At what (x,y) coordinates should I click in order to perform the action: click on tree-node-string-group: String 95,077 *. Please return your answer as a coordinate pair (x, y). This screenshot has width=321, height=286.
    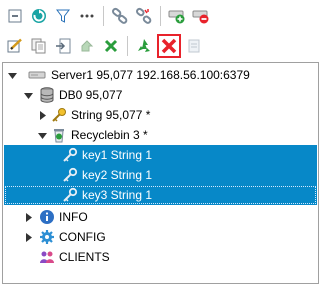
    Looking at the image, I should click on (93, 115).